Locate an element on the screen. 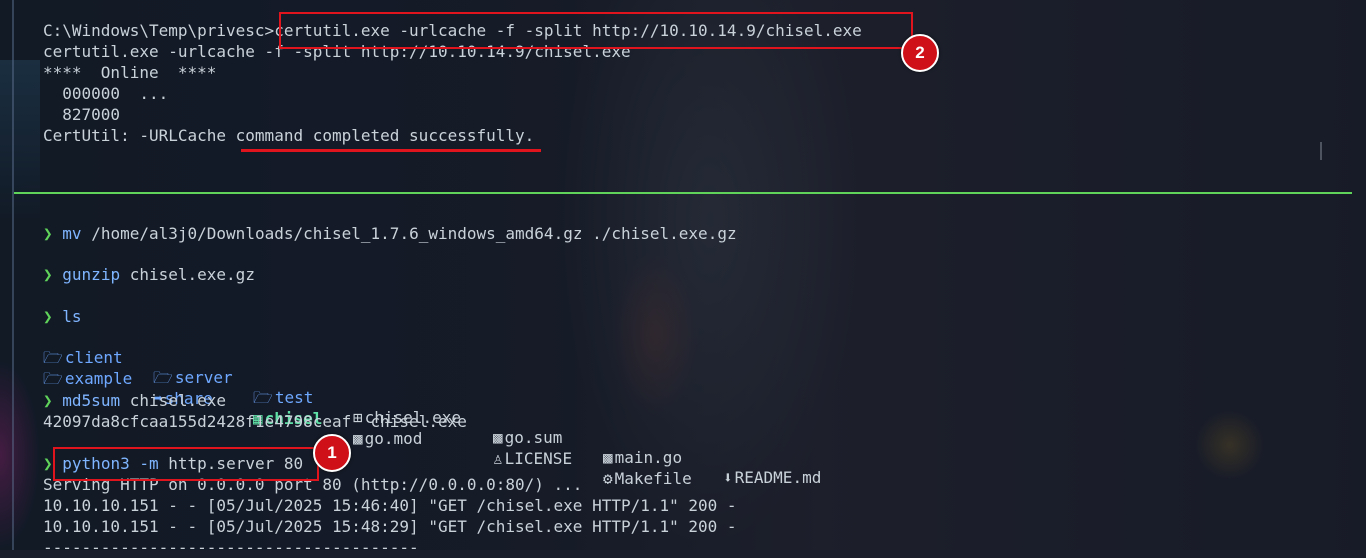 The height and width of the screenshot is (558, 1366). gunzip-command-line: ❯ gunzip chisel.exe.gz is located at coordinates (149, 275).